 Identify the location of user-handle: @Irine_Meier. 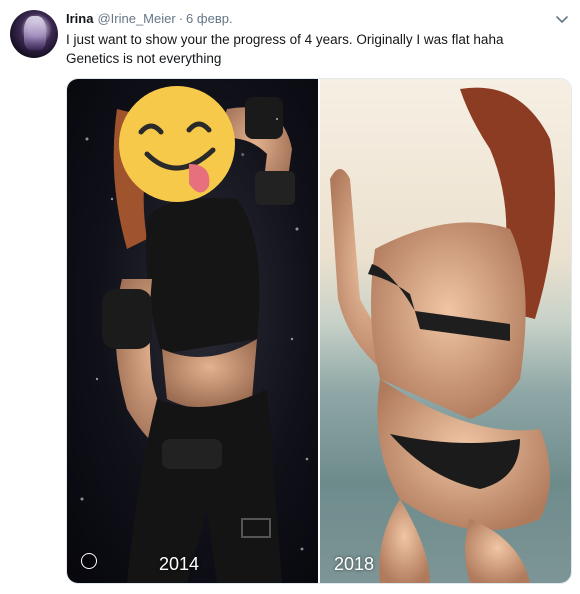
(136, 18).